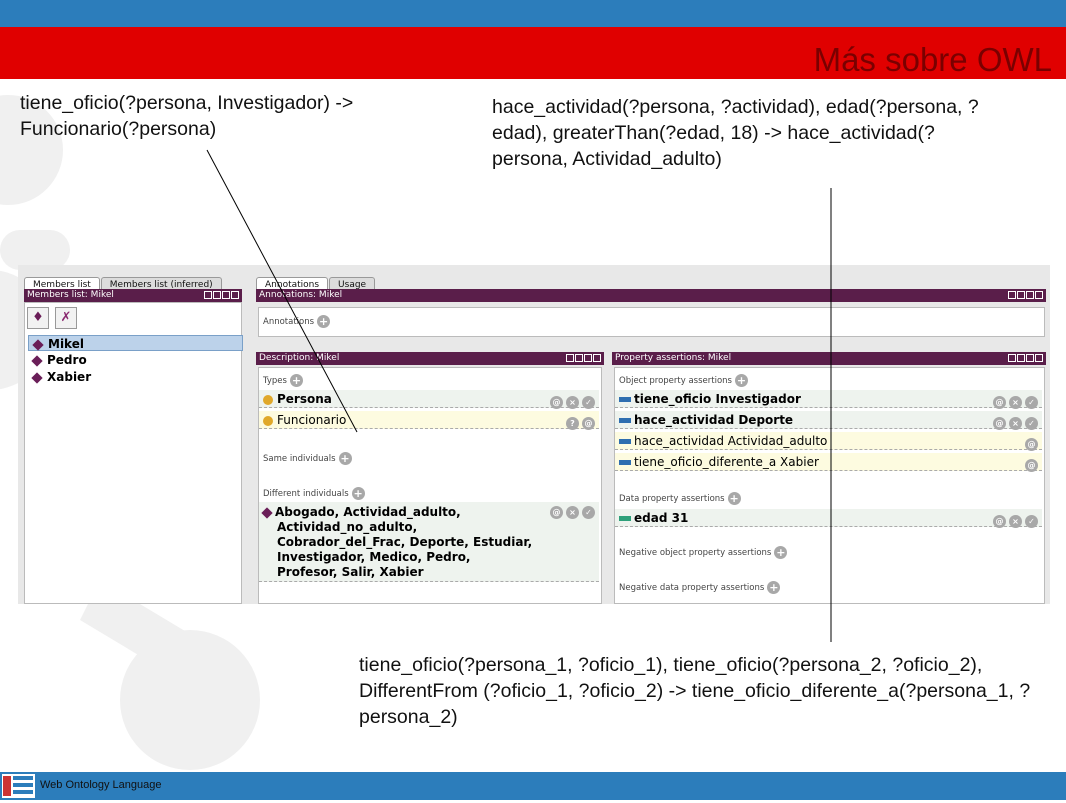 The height and width of the screenshot is (803, 1066). Describe the element at coordinates (101, 785) in the screenshot. I see `footer-text: Web Ontology Language` at that location.